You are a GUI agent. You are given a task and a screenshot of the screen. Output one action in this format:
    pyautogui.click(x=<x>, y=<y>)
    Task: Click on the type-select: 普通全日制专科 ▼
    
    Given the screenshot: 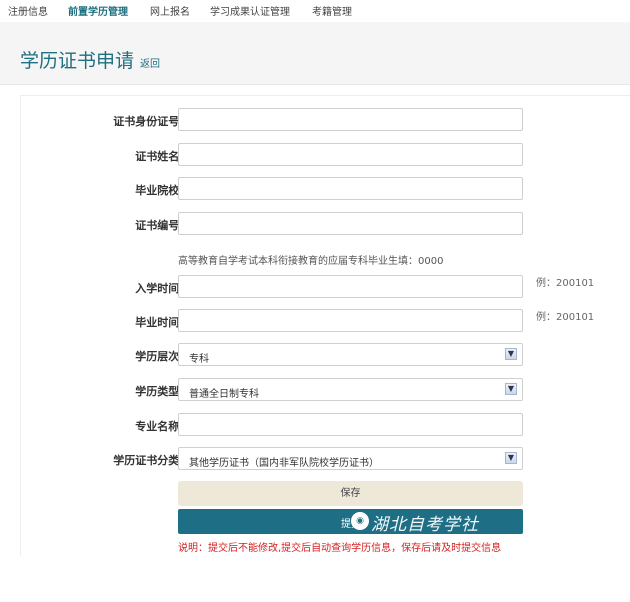 What is the action you would take?
    pyautogui.click(x=350, y=389)
    